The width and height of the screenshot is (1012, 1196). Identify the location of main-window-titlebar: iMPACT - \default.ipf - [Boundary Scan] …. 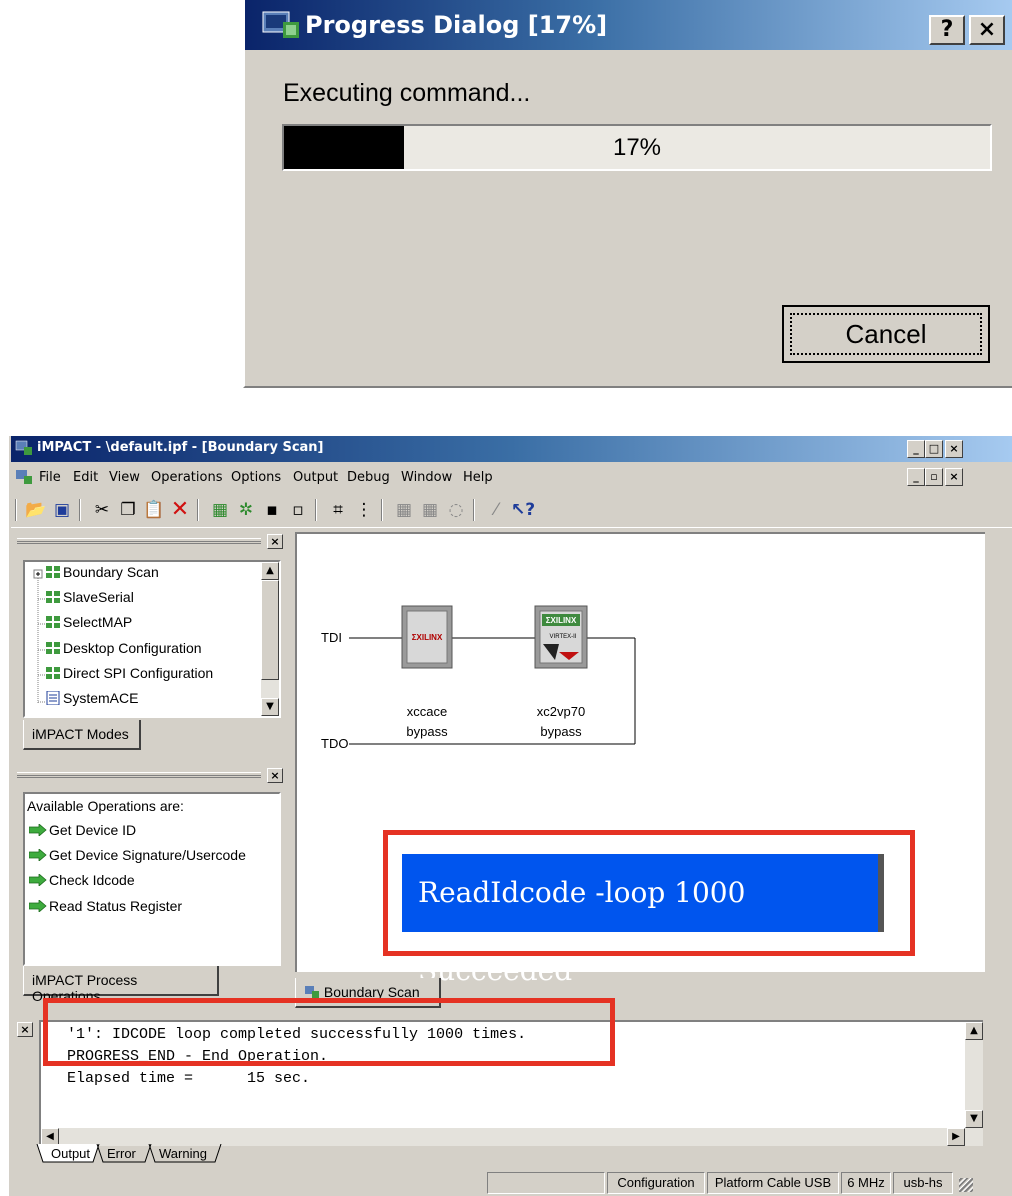
(511, 449).